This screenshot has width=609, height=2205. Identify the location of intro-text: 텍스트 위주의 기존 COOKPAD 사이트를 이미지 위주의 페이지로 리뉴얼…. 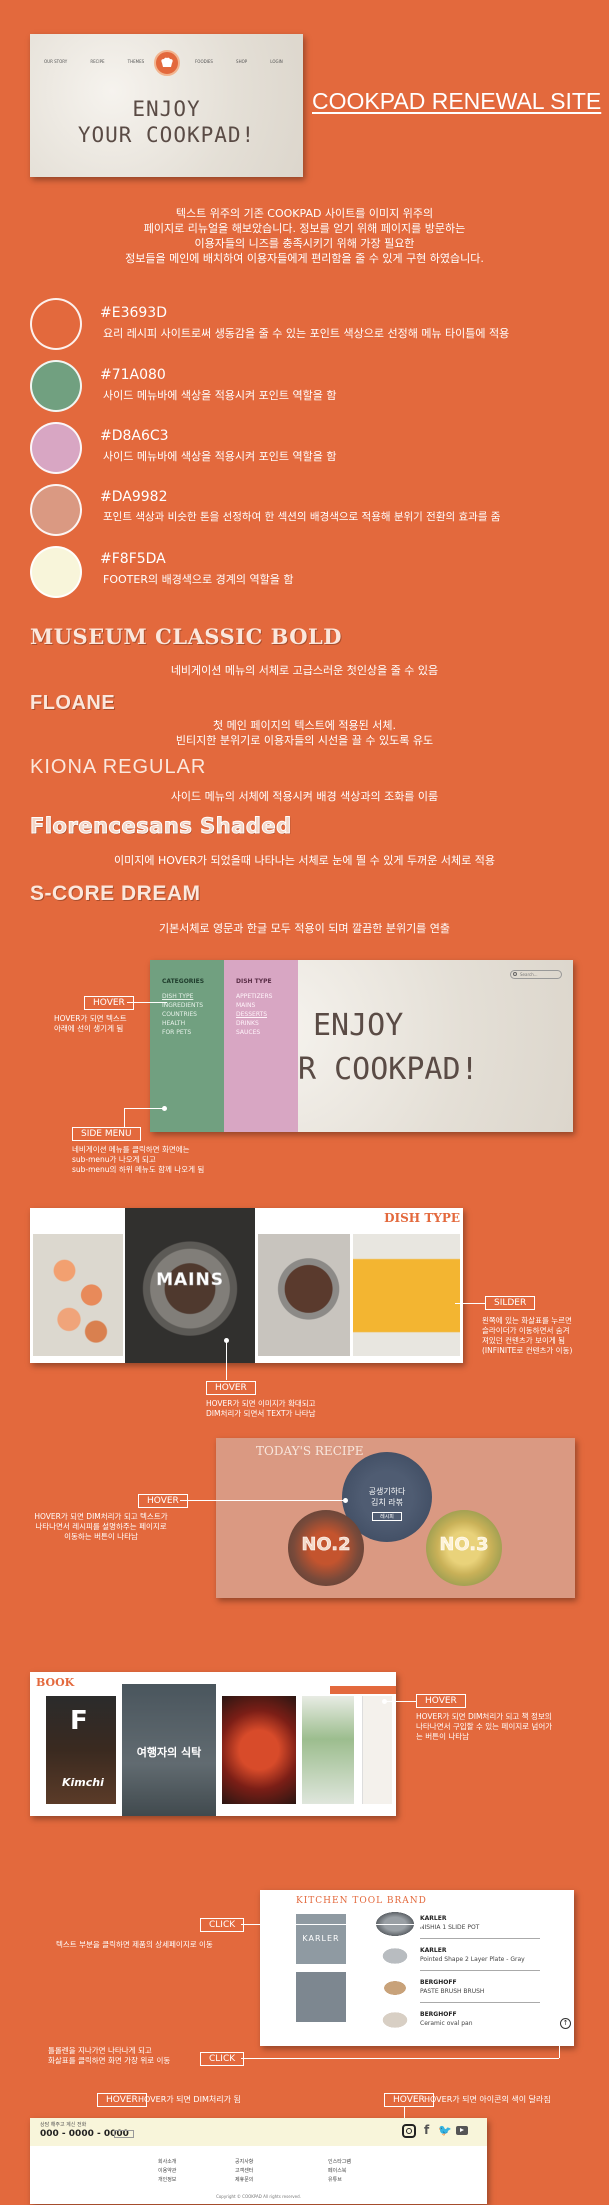
(304, 236).